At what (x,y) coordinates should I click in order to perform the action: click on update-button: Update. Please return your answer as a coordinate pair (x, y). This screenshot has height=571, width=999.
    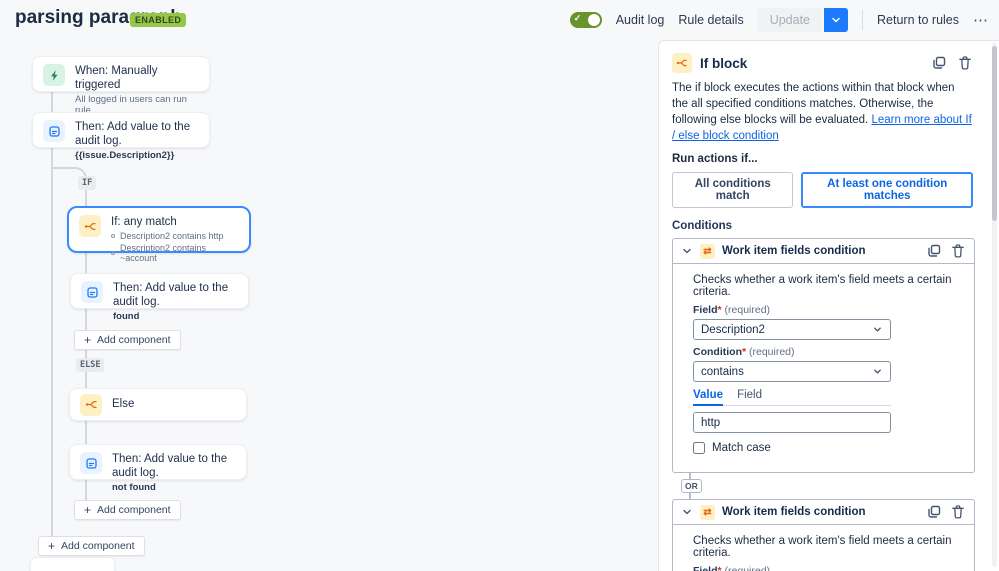
    Looking at the image, I should click on (790, 20).